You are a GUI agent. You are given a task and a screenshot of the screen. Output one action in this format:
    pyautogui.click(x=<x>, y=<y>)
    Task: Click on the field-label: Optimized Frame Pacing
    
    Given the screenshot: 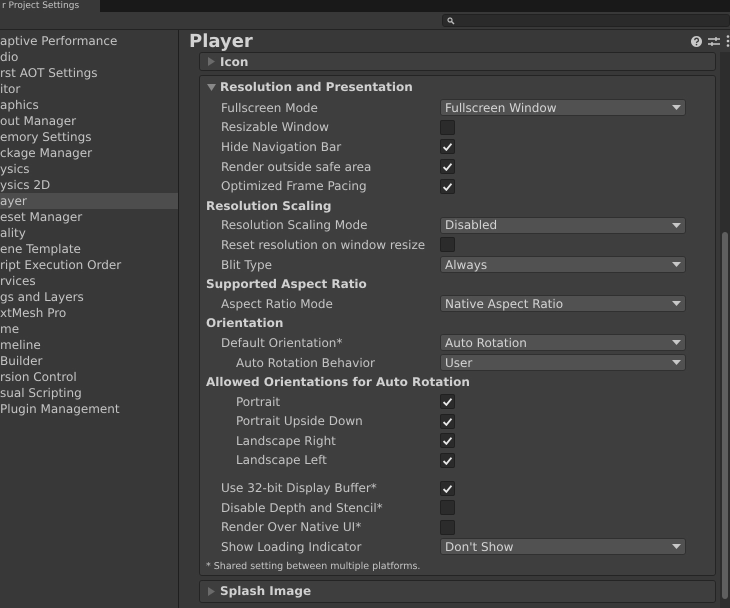 What is the action you would take?
    pyautogui.click(x=294, y=186)
    